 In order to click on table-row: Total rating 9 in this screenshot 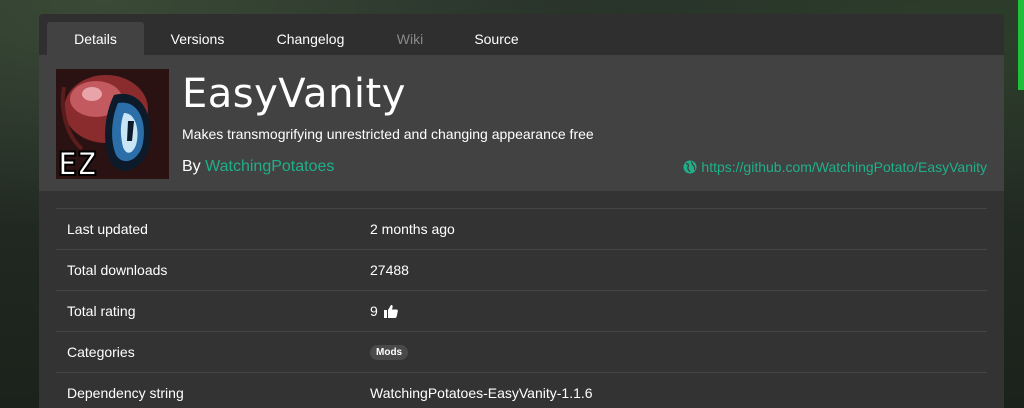, I will do `click(521, 310)`.